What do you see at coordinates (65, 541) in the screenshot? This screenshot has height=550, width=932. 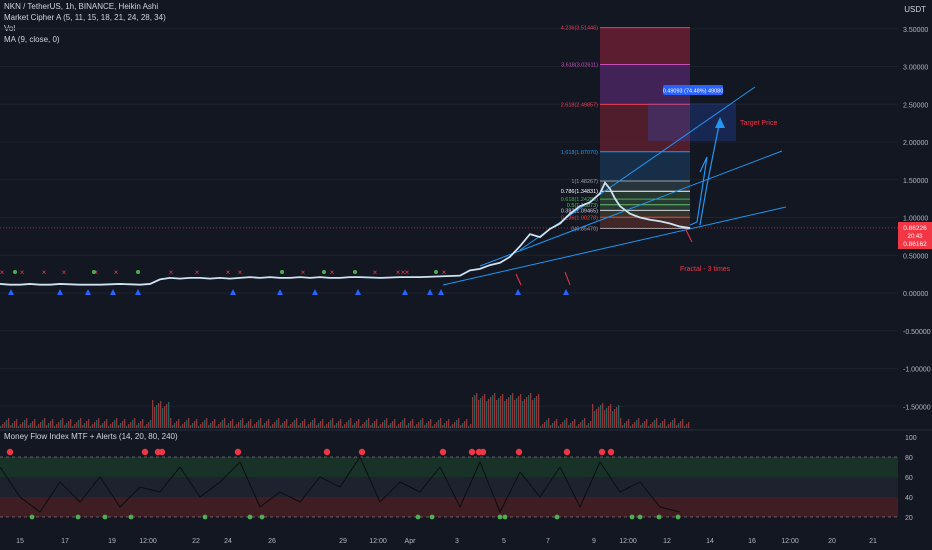 I see `x-tick-label: 17` at bounding box center [65, 541].